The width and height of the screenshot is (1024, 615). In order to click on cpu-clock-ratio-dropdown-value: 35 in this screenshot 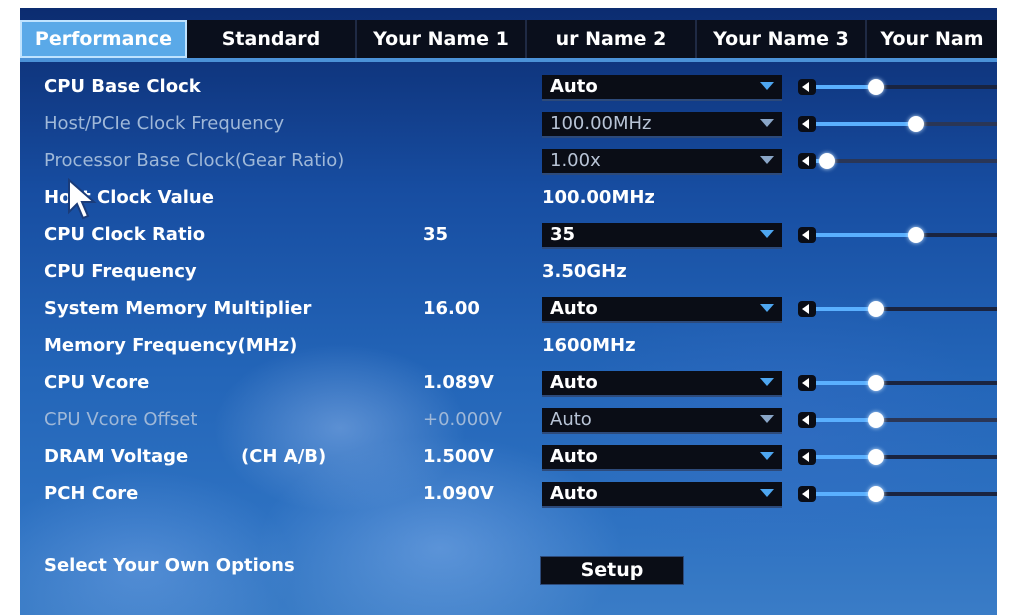, I will do `click(563, 234)`.